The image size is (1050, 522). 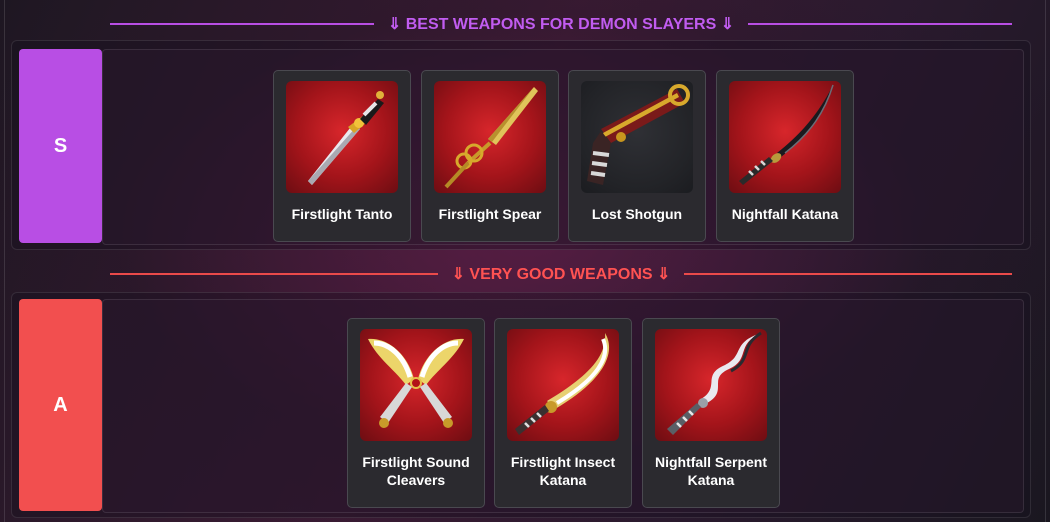 What do you see at coordinates (342, 137) in the screenshot?
I see `tanto-icon` at bounding box center [342, 137].